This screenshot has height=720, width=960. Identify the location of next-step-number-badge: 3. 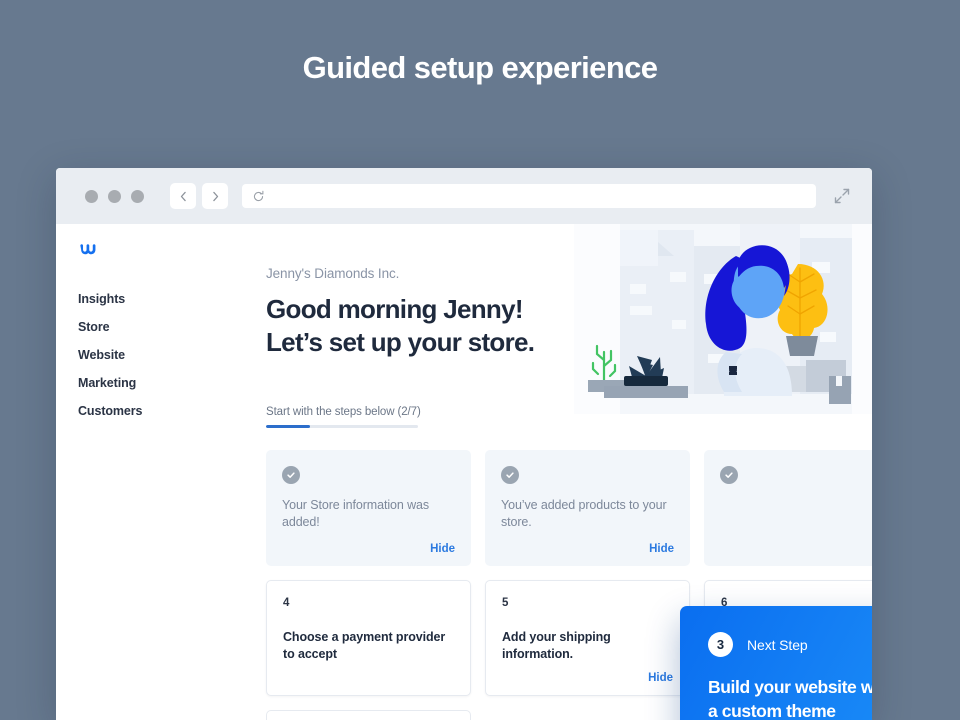
(720, 644).